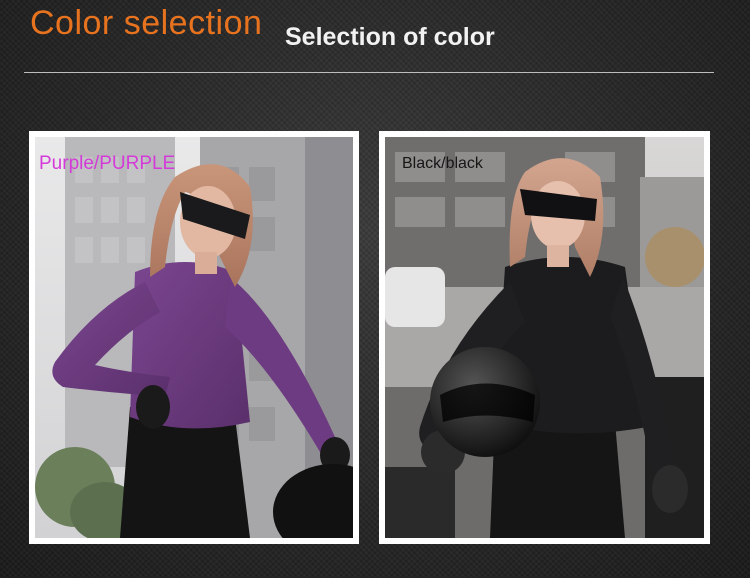  What do you see at coordinates (390, 37) in the screenshot?
I see `page-subtitle: Selection of color` at bounding box center [390, 37].